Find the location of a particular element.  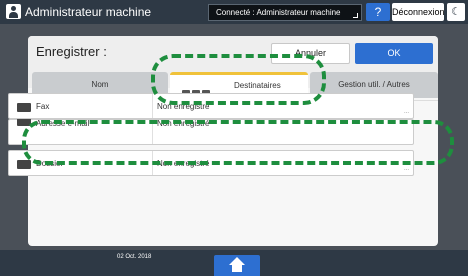

folder-icon is located at coordinates (24, 164).